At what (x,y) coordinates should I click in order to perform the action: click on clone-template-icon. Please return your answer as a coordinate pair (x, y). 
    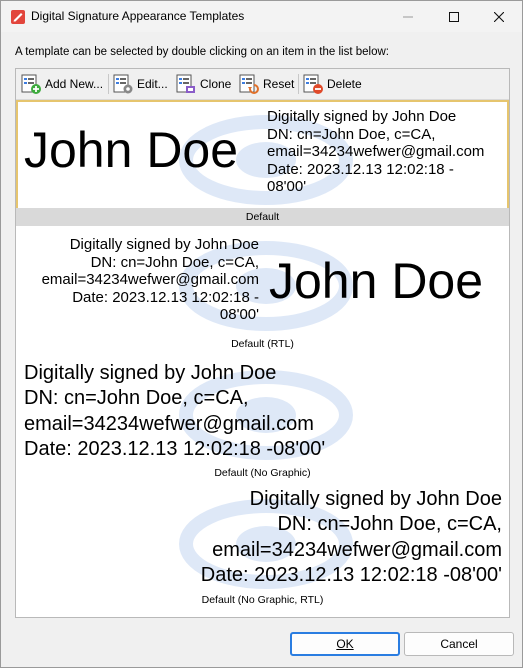
    Looking at the image, I should click on (185, 83).